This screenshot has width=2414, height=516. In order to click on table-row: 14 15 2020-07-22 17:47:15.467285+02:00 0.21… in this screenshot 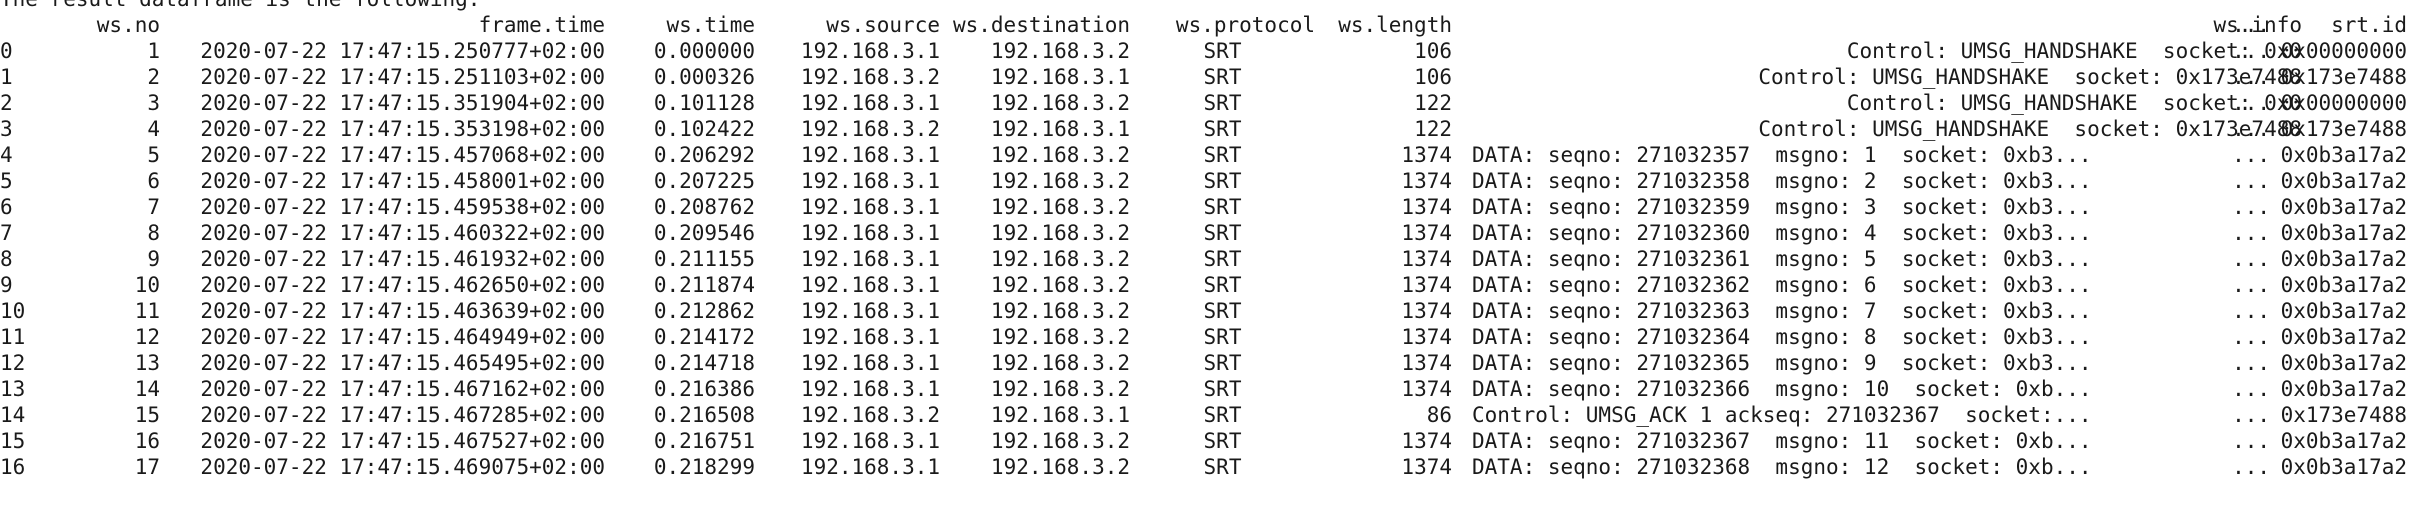, I will do `click(1207, 415)`.